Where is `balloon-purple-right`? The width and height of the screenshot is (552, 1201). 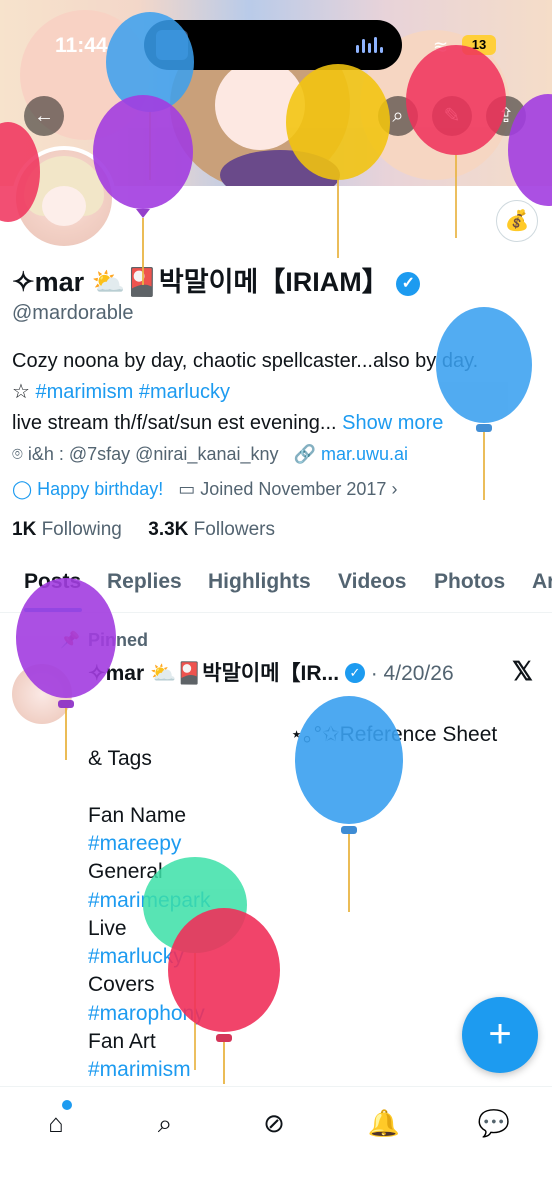
balloon-purple-right is located at coordinates (530, 150).